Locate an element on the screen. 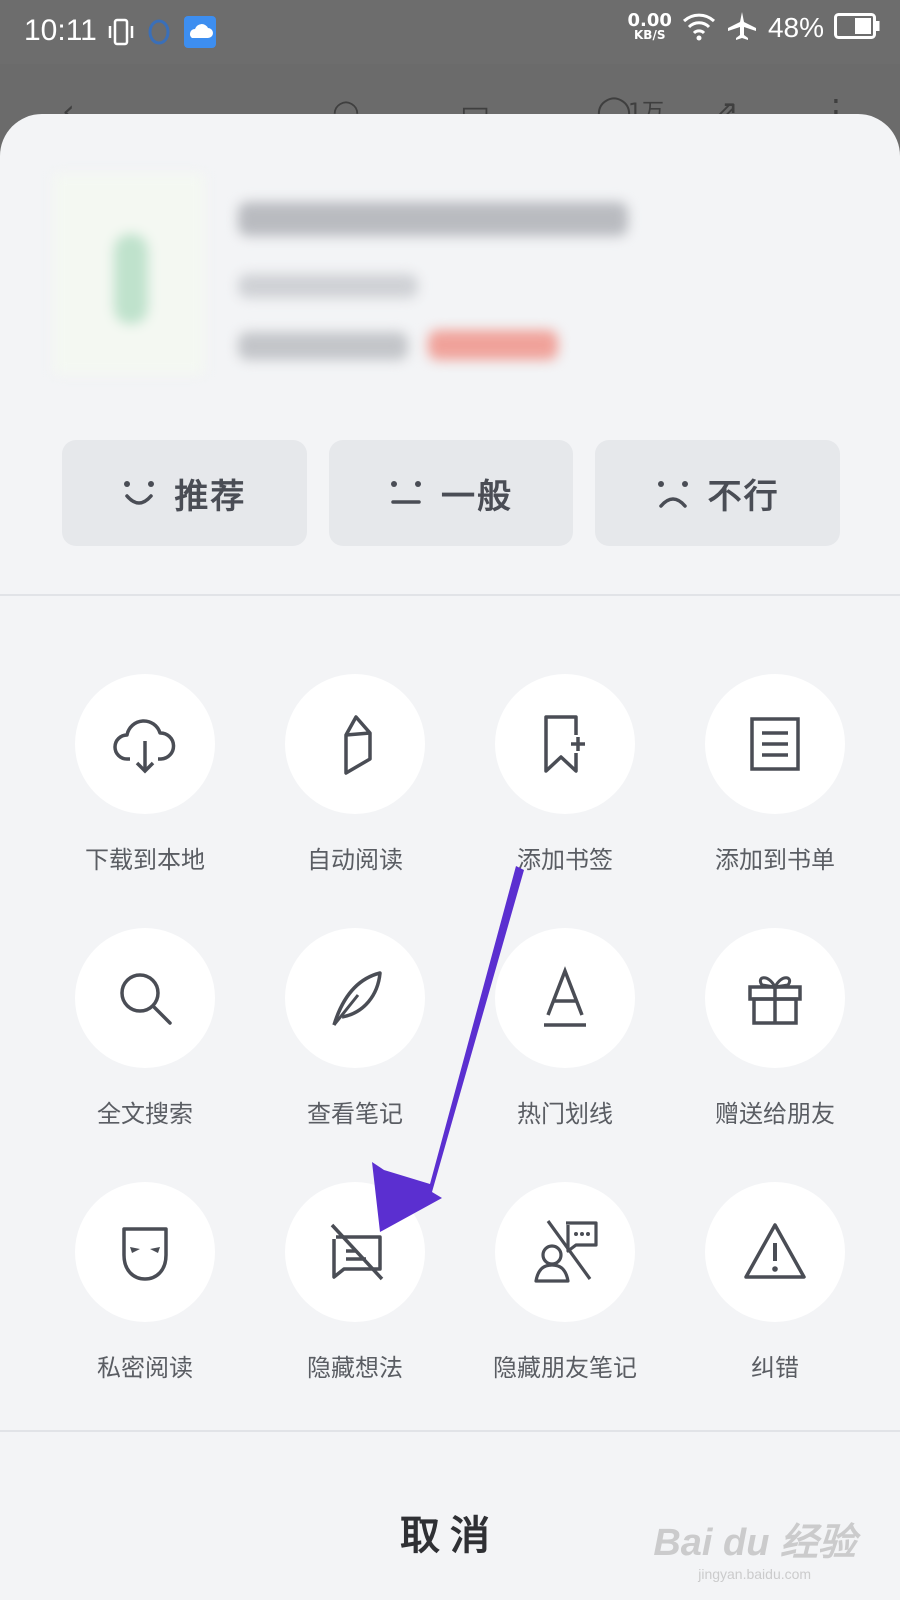 Image resolution: width=900 pixels, height=1600 pixels. view-notes-item: 查看笔记 is located at coordinates (355, 1033).